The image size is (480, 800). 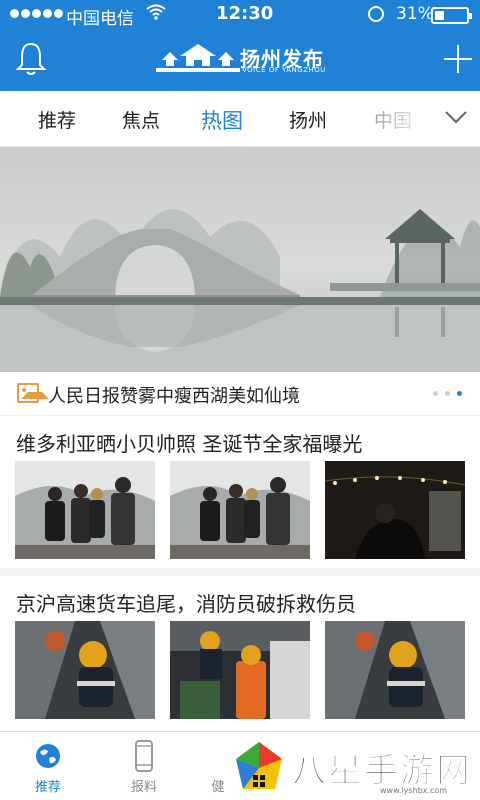 What do you see at coordinates (308, 119) in the screenshot?
I see `tab-yangzhou: 扬州` at bounding box center [308, 119].